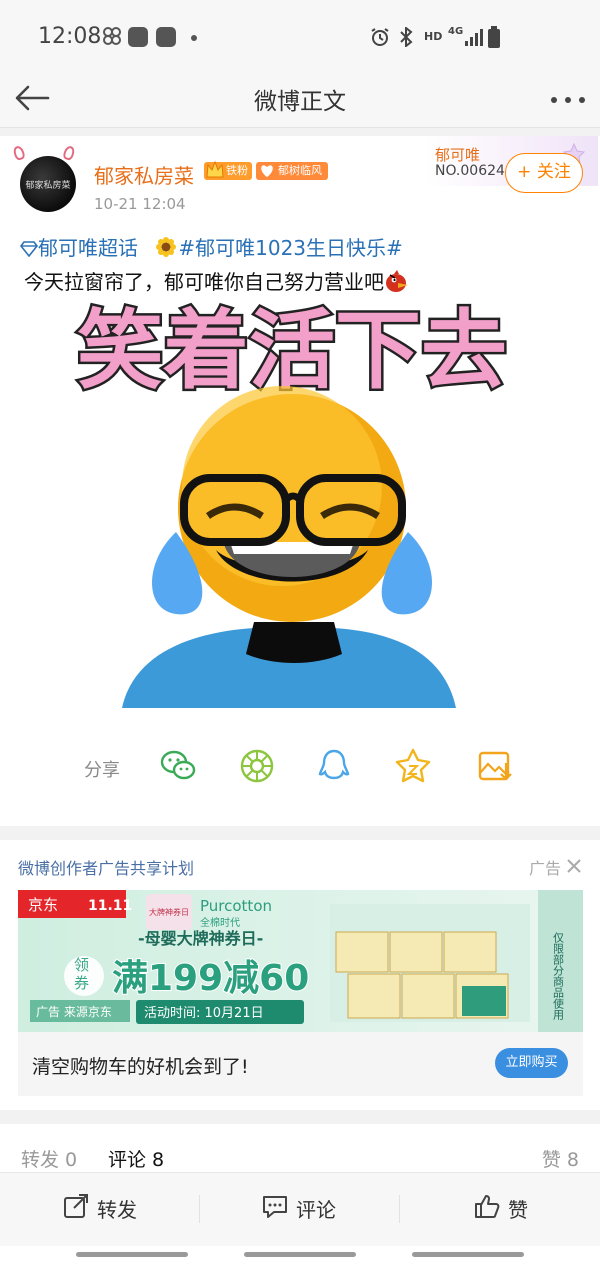 This screenshot has height=1266, width=600. I want to click on like-button: 赞, so click(509, 1205).